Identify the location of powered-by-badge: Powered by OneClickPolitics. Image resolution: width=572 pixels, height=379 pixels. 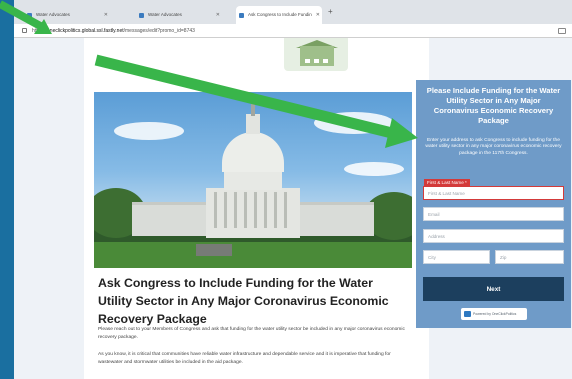
(494, 314).